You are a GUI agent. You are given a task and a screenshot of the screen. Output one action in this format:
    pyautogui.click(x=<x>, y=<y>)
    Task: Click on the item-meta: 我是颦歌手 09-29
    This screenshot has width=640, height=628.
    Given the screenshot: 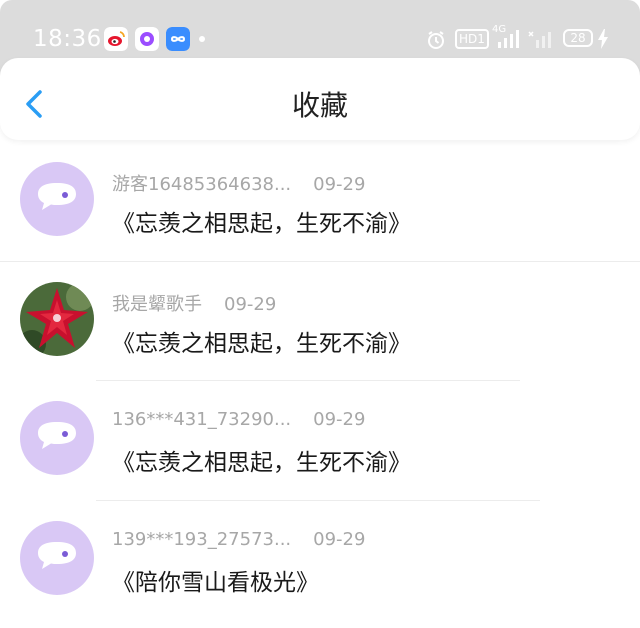 What is the action you would take?
    pyautogui.click(x=194, y=303)
    